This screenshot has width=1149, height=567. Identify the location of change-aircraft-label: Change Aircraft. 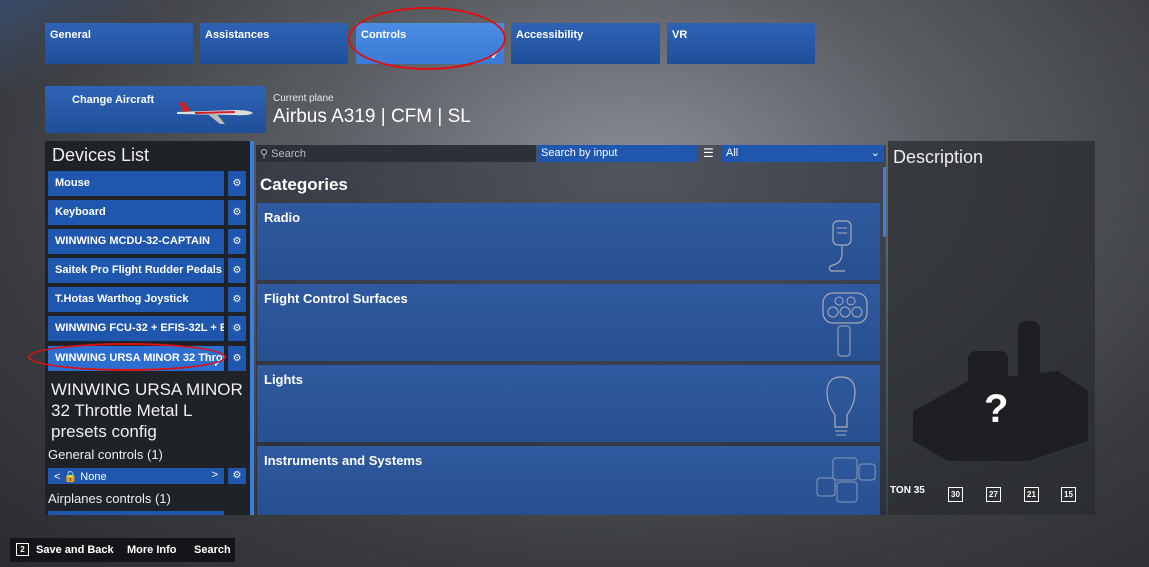
(113, 100).